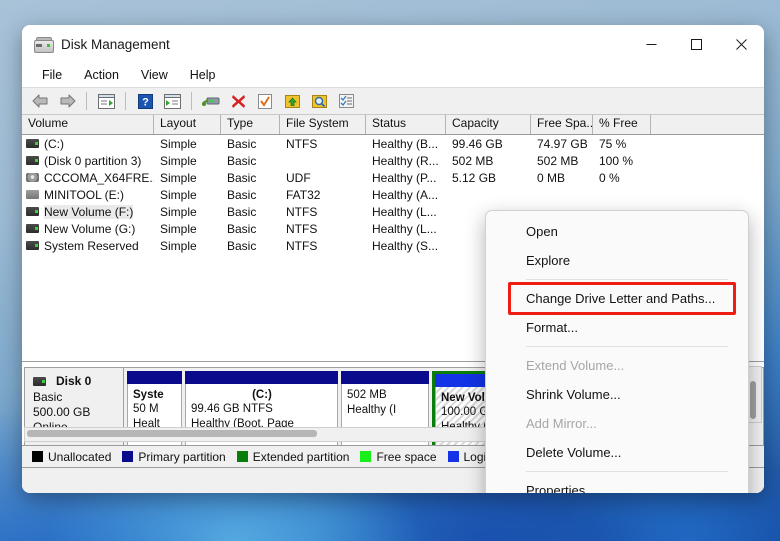  What do you see at coordinates (101, 75) in the screenshot?
I see `menu-action: Action` at bounding box center [101, 75].